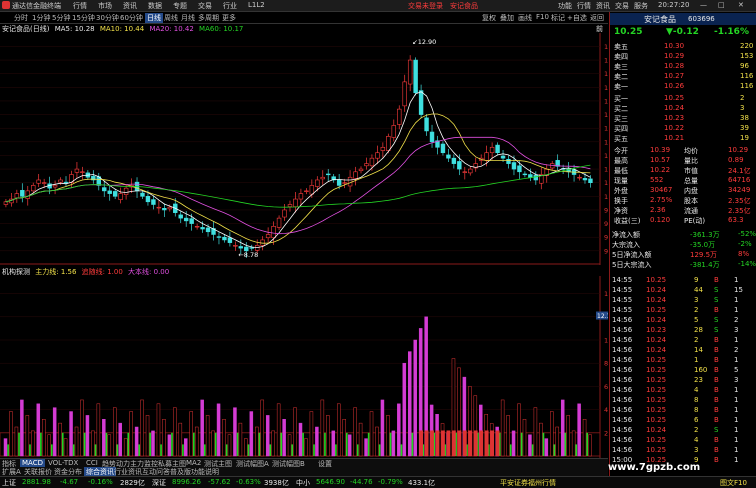  Describe the element at coordinates (63, 463) in the screenshot. I see `indicator-tab: VOL-TDX` at that location.